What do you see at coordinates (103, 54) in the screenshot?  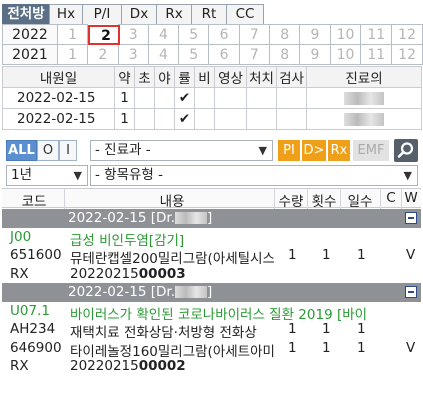 I see `month-cell: 2` at bounding box center [103, 54].